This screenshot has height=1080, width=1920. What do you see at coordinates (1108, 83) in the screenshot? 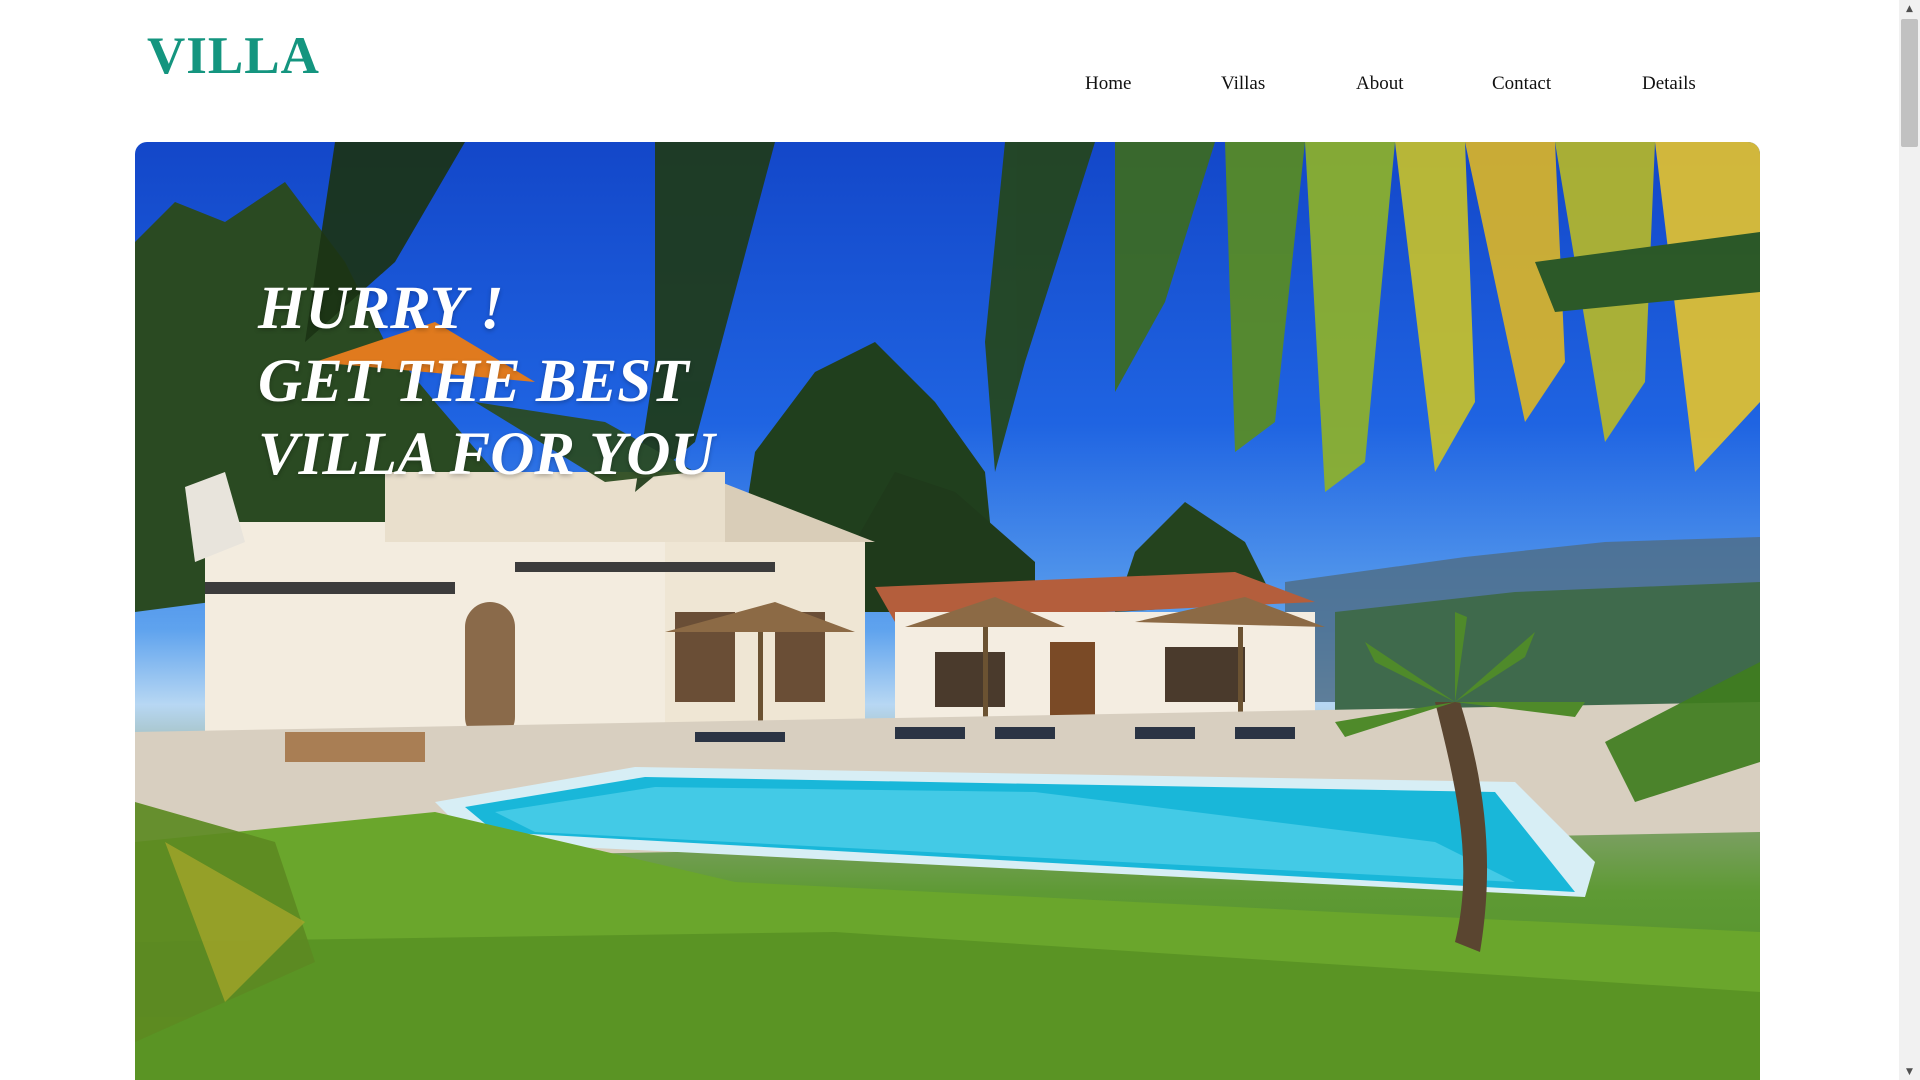
I see `nav-home-link: Home` at bounding box center [1108, 83].